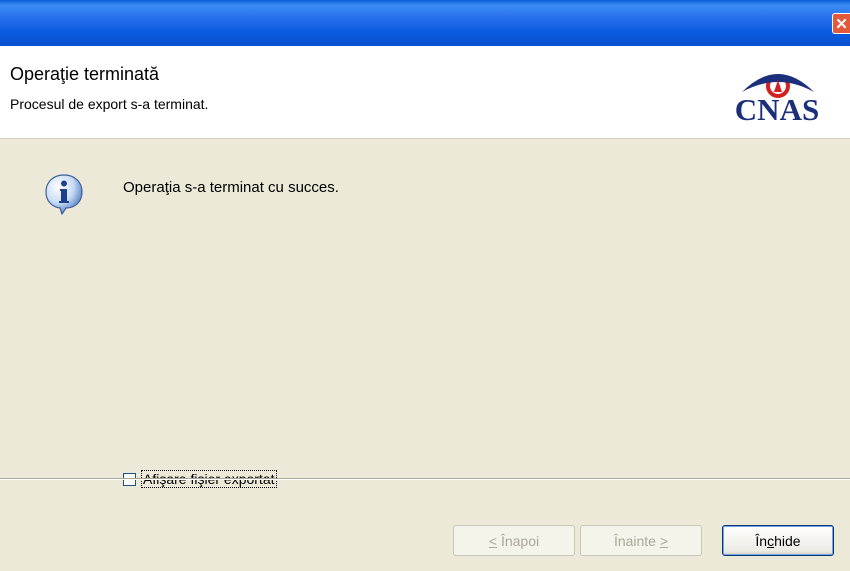 This screenshot has width=850, height=571. What do you see at coordinates (771, 540) in the screenshot?
I see `close-button-accel: c` at bounding box center [771, 540].